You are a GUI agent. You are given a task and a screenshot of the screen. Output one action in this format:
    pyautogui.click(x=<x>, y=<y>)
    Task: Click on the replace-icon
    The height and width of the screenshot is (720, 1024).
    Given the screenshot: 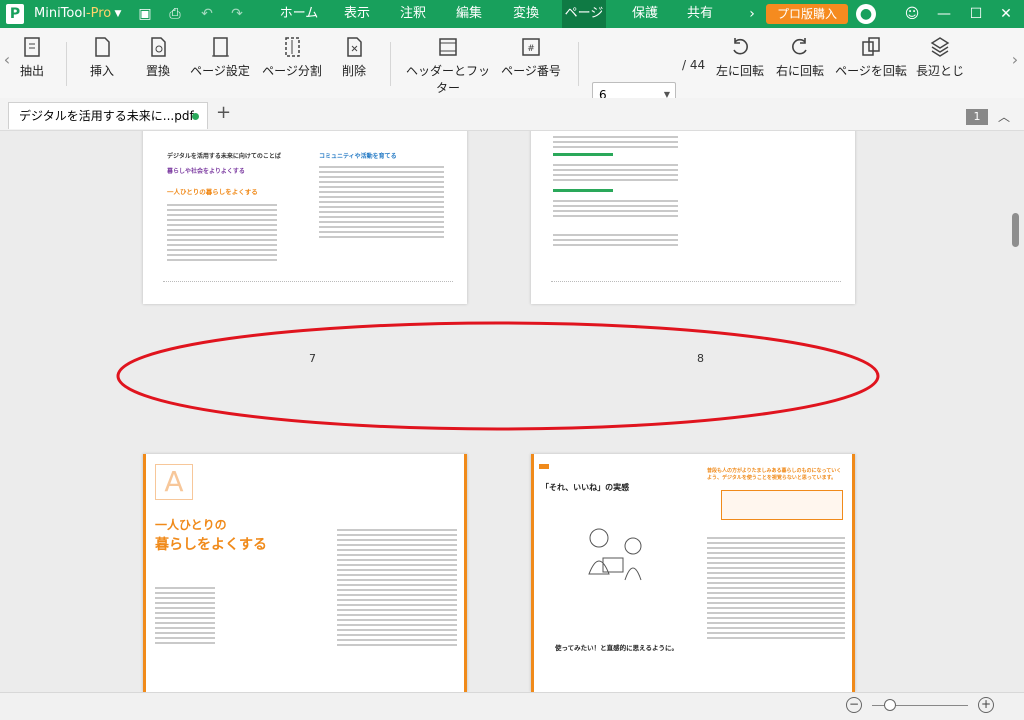 What is the action you would take?
    pyautogui.click(x=158, y=47)
    